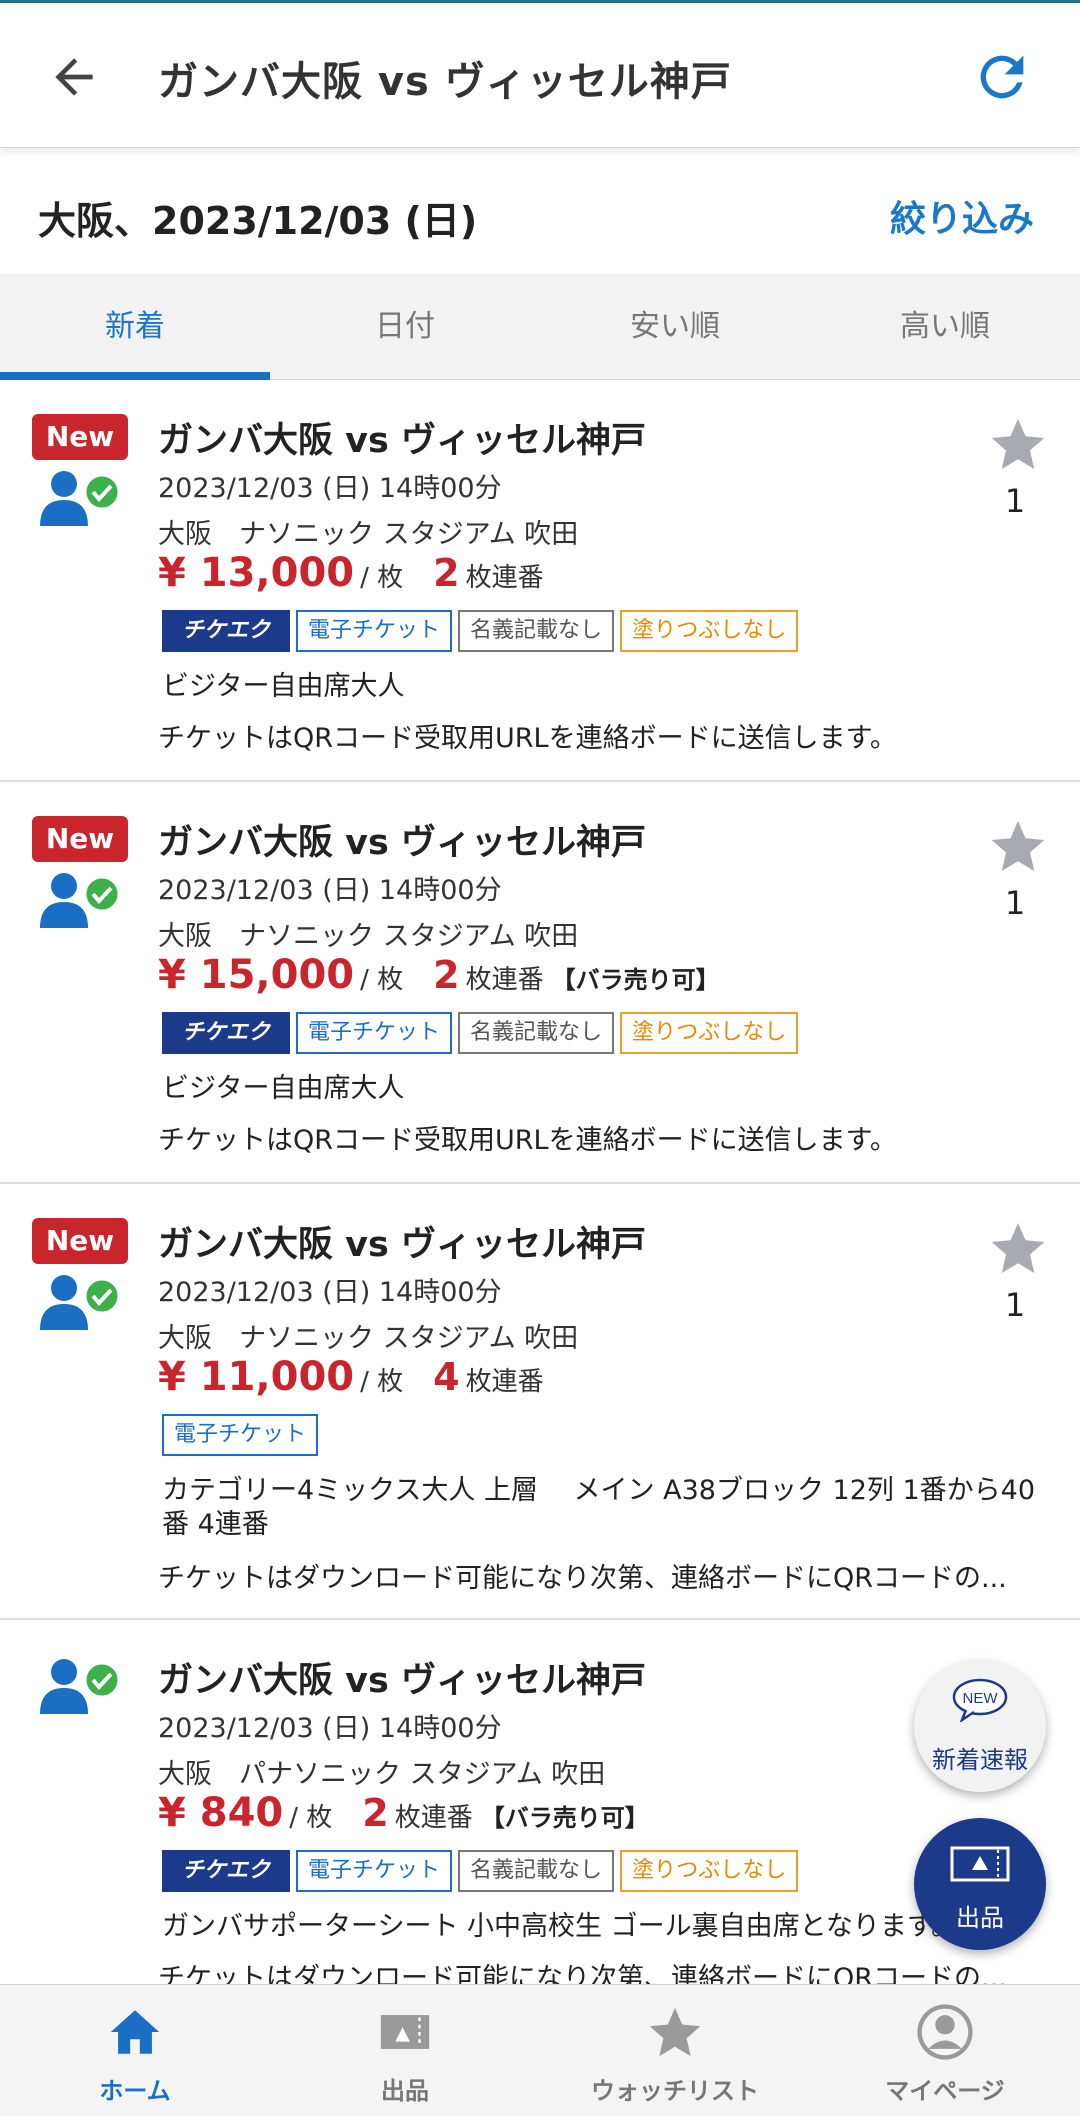  I want to click on listing-price-row: ¥ 13,000/ 枚 2 枚連番, so click(355, 573).